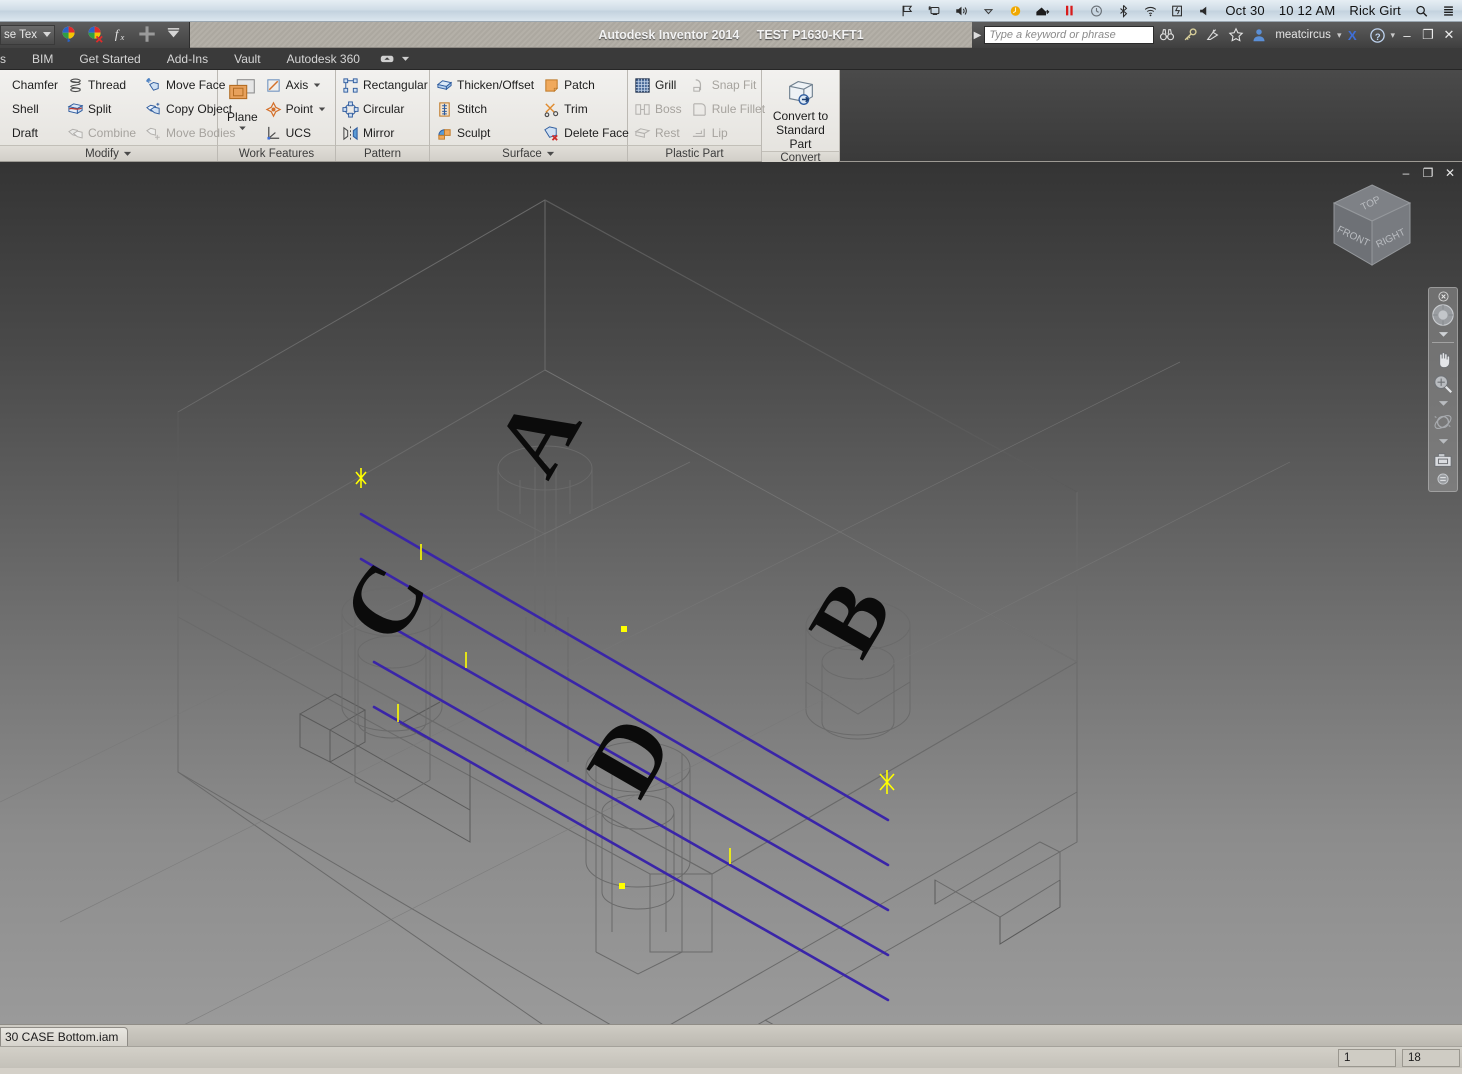 Image resolution: width=1462 pixels, height=1074 pixels. I want to click on panel-title-modify: Modify, so click(108, 153).